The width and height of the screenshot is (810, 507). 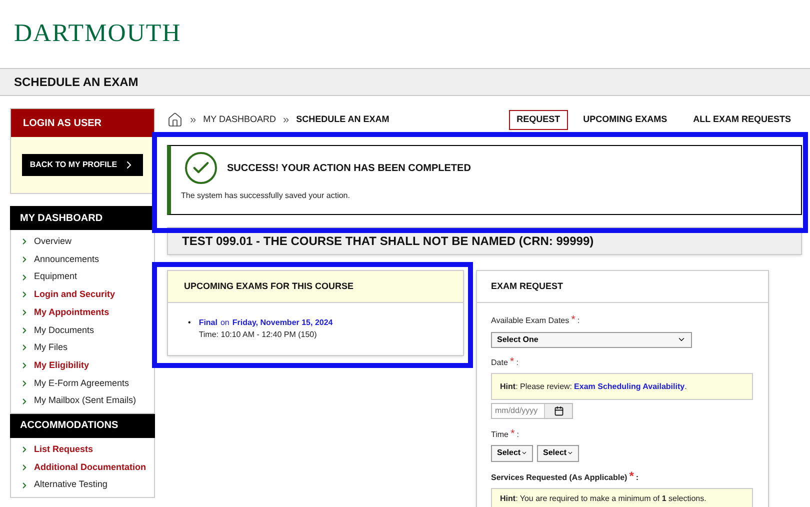 What do you see at coordinates (62, 365) in the screenshot?
I see `sidebar-link: My Eligibility` at bounding box center [62, 365].